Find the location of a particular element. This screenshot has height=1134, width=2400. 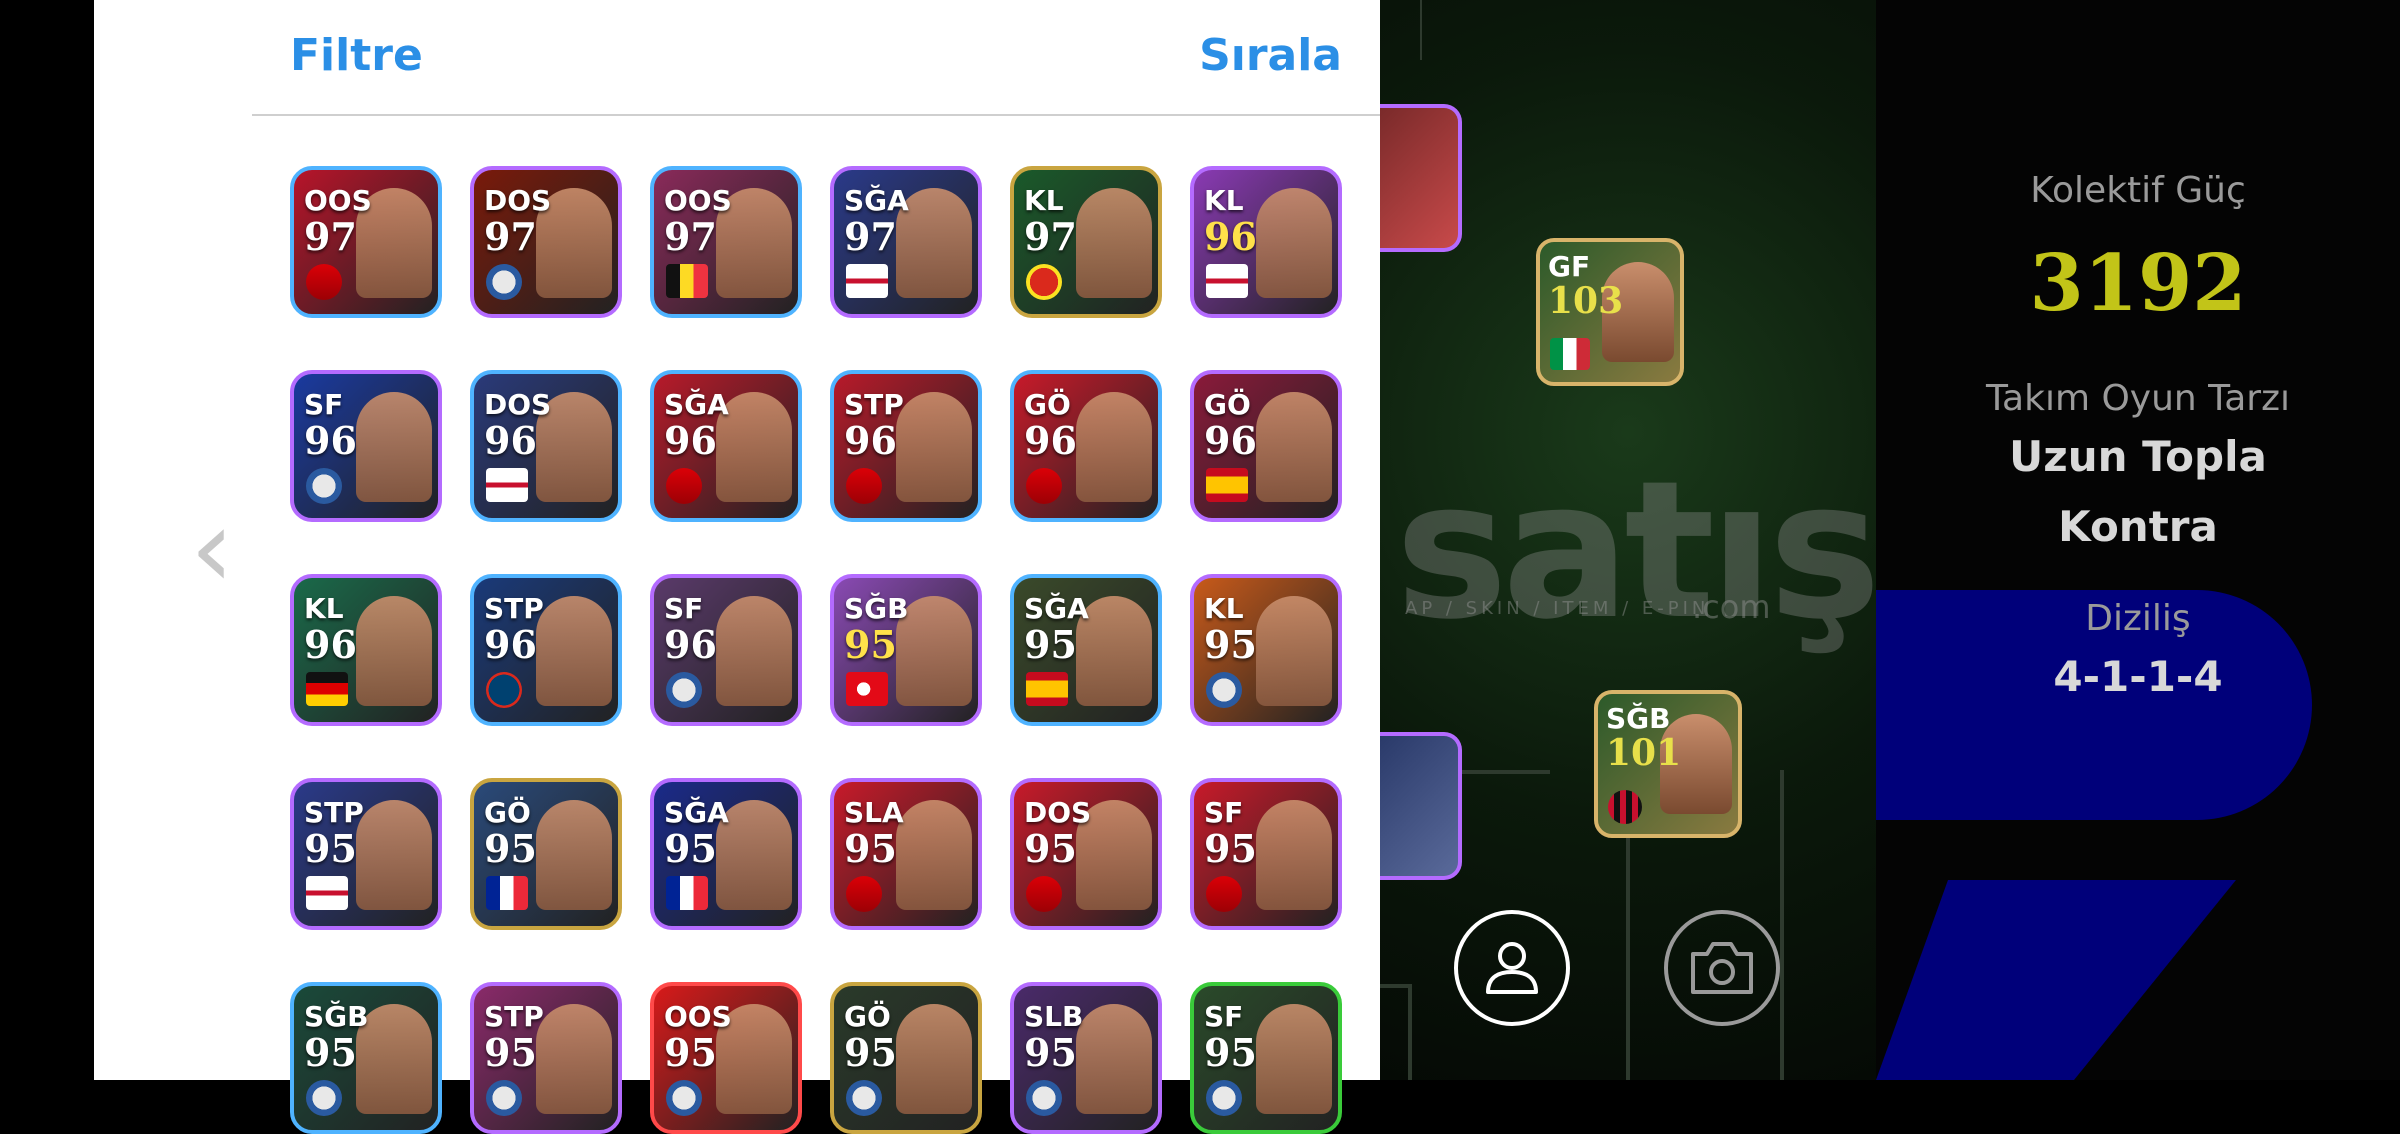

player-card: SĞA 97 is located at coordinates (906, 242).